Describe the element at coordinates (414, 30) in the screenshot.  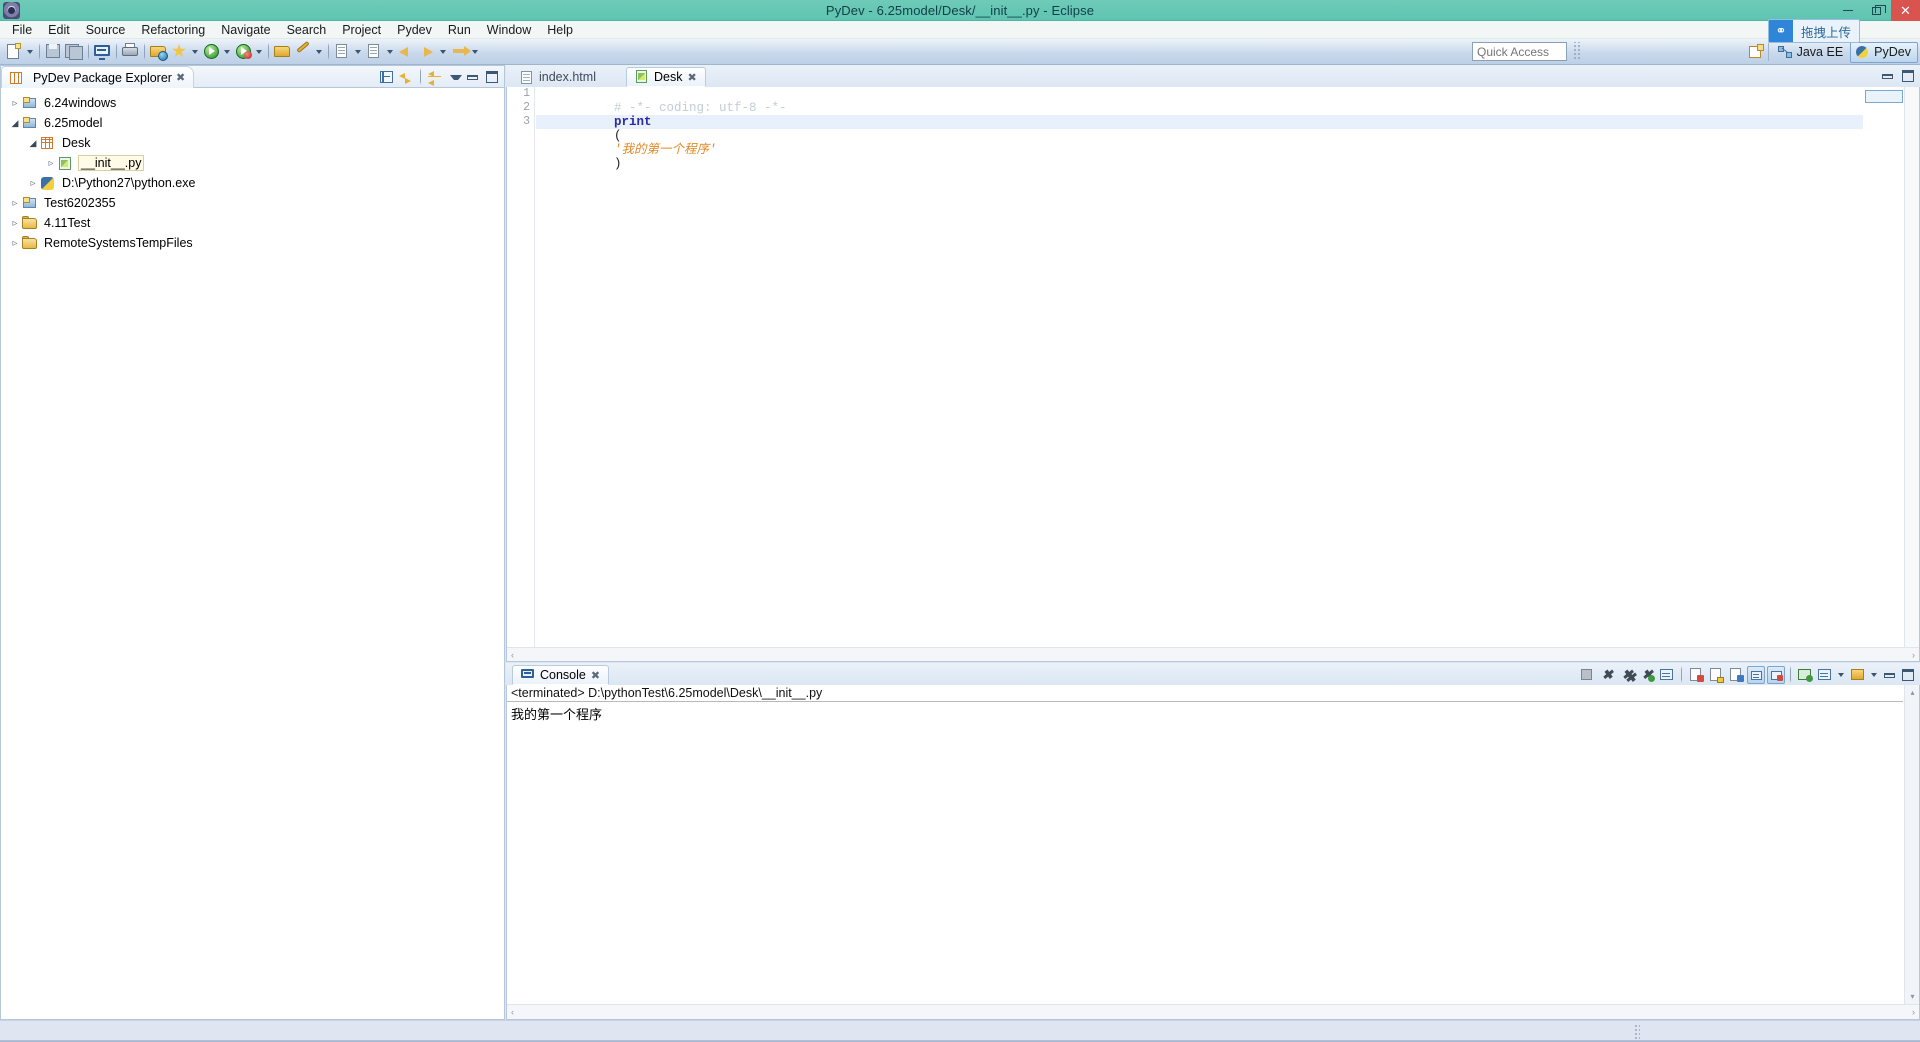
I see `menu-item-pydev: Pydev` at that location.